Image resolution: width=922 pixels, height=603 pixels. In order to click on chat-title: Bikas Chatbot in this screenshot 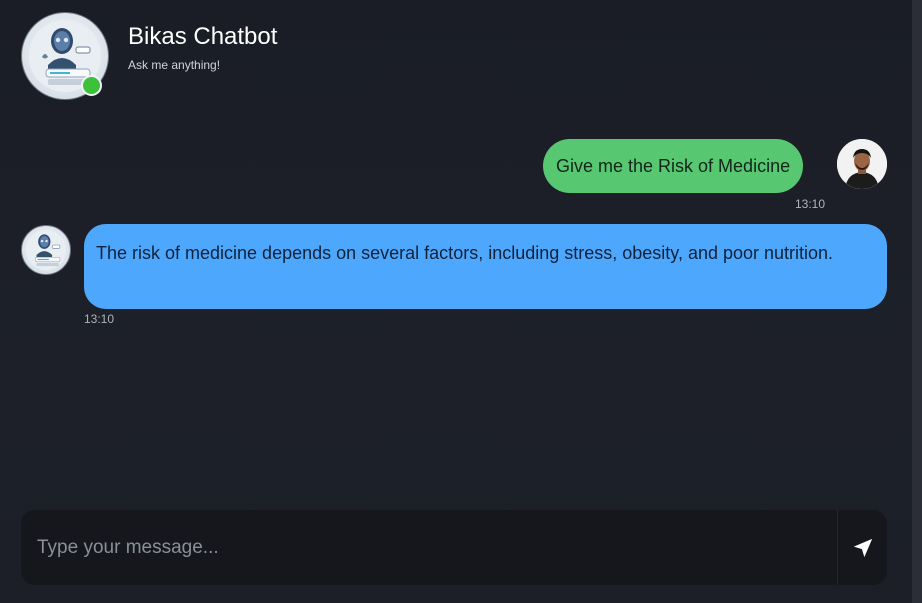, I will do `click(203, 36)`.